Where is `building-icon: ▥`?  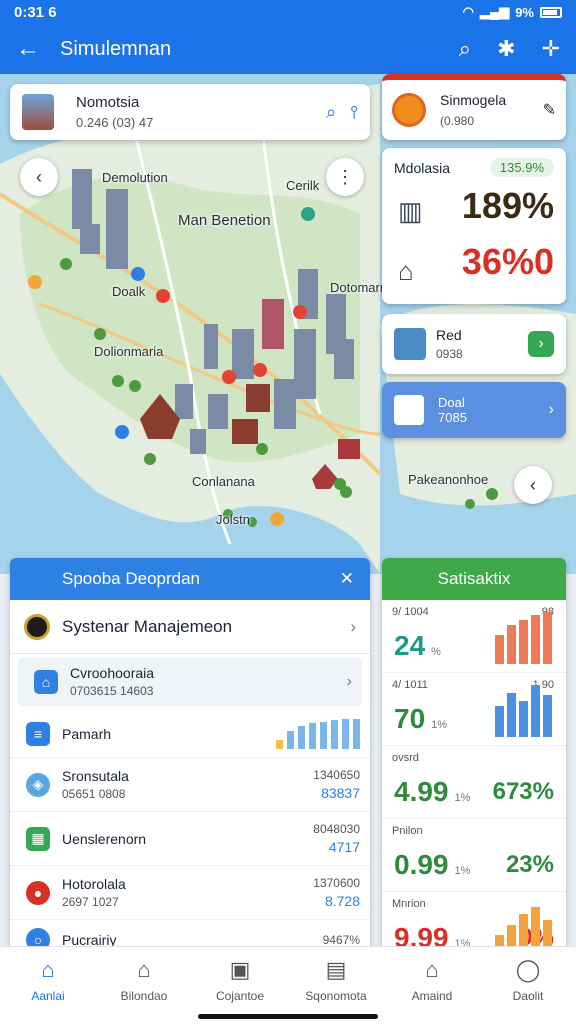 building-icon: ▥ is located at coordinates (410, 211).